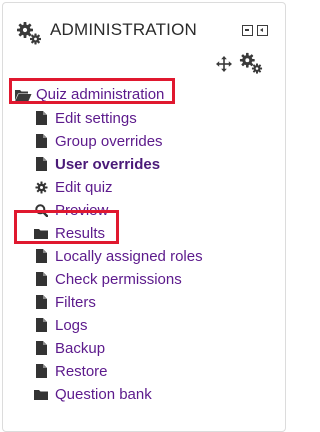 The image size is (320, 432). I want to click on logs-item: Logs, so click(61, 325).